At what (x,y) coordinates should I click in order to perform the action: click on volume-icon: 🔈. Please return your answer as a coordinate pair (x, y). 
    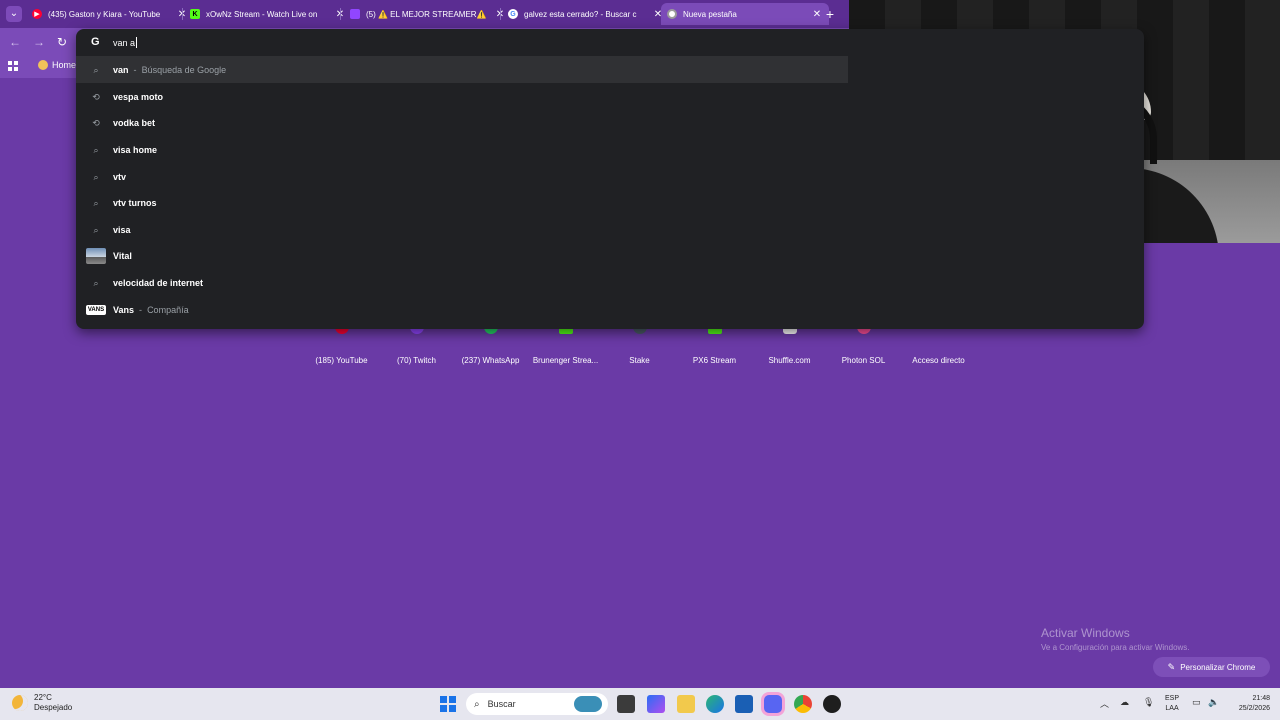
    Looking at the image, I should click on (1213, 702).